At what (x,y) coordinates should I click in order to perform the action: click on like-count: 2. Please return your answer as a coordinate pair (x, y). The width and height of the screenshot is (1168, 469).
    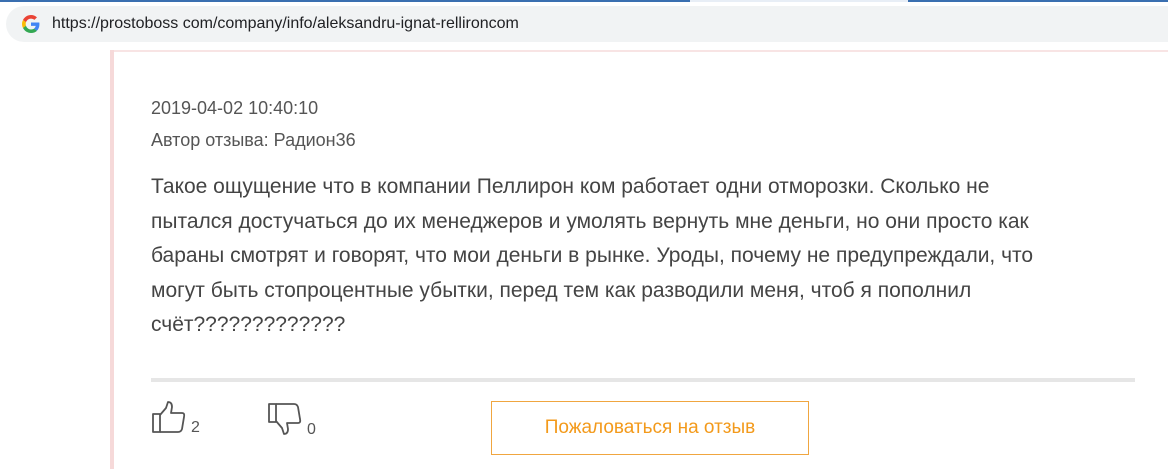
    Looking at the image, I should click on (195, 427).